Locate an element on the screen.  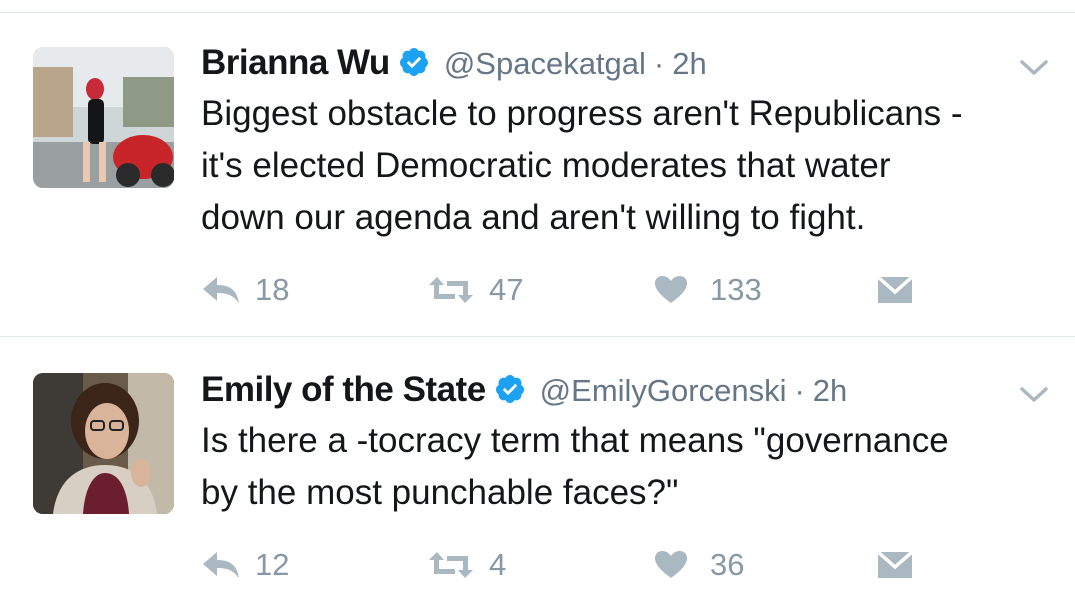
tweet-actions: 12 4 36 is located at coordinates (571, 565).